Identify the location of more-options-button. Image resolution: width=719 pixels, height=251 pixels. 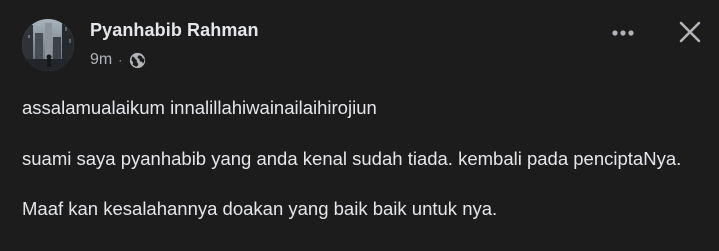
(623, 33).